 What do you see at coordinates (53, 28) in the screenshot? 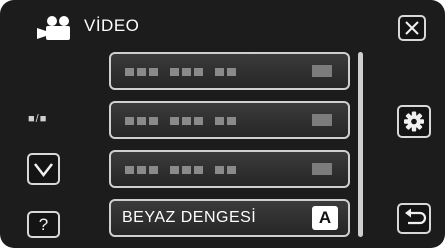
I see `video-camera-icon` at bounding box center [53, 28].